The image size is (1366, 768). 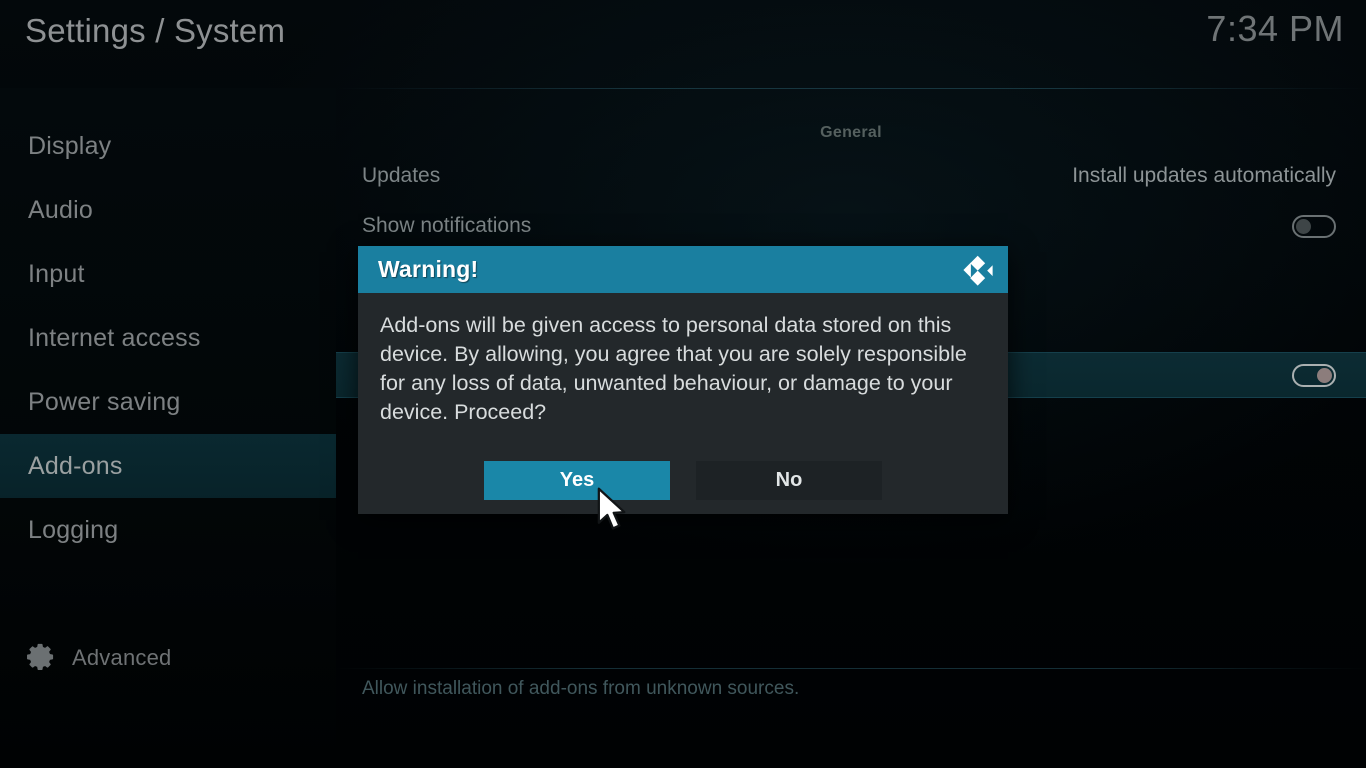 What do you see at coordinates (168, 530) in the screenshot?
I see `sidebar-item-logging: Logging` at bounding box center [168, 530].